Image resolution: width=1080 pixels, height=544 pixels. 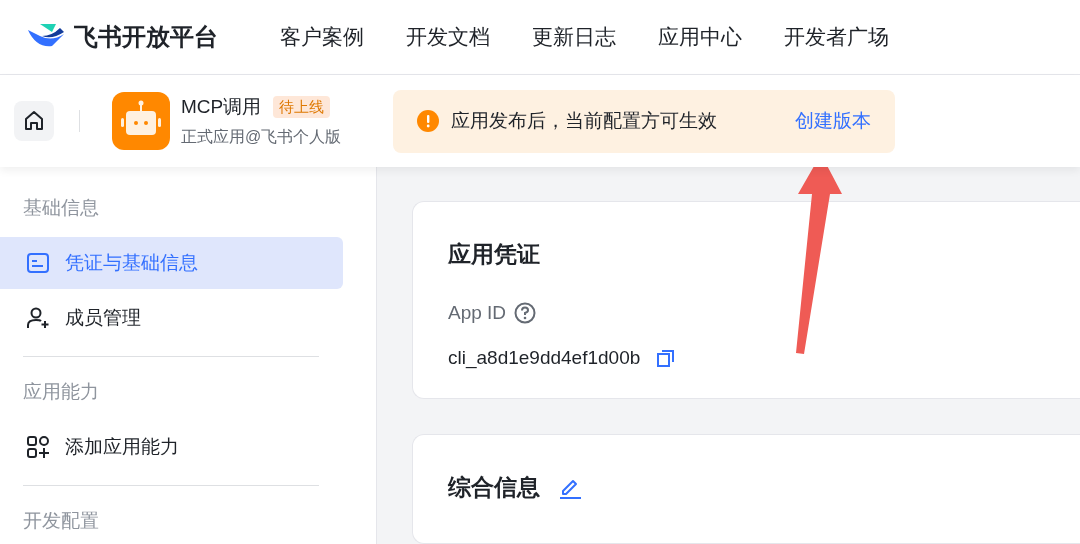 What do you see at coordinates (833, 121) in the screenshot?
I see `create-version-link: 创建版本` at bounding box center [833, 121].